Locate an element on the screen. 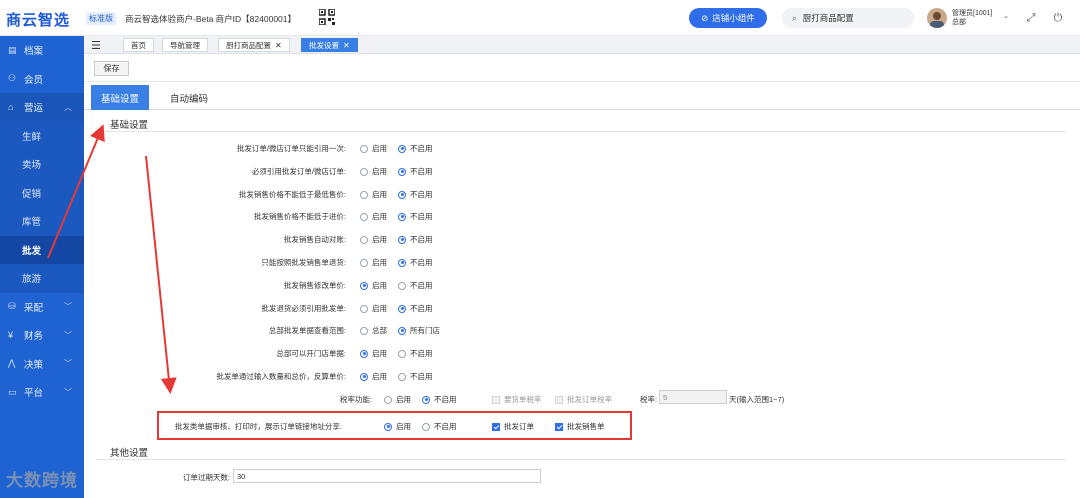 This screenshot has height=498, width=1080. expire-days-input: 30 is located at coordinates (387, 476).